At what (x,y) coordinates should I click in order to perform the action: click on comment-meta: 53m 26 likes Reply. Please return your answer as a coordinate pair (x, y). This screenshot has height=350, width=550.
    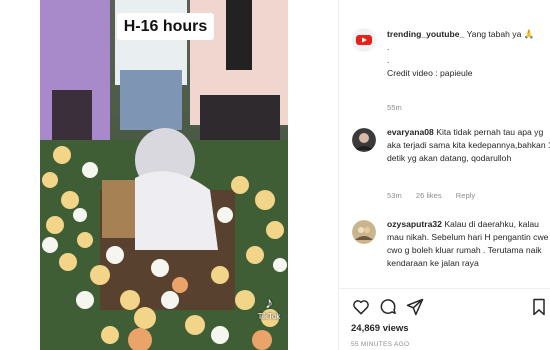
    Looking at the image, I should click on (437, 195).